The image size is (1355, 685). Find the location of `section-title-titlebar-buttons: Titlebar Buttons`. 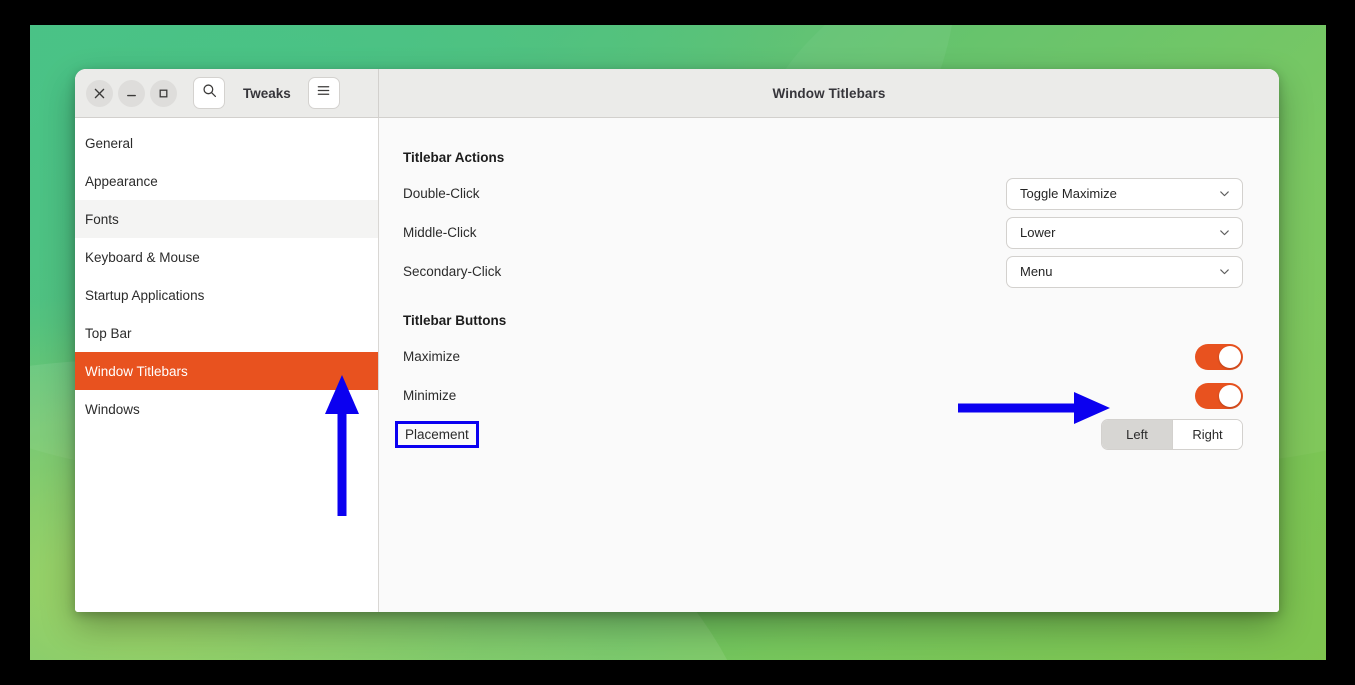

section-title-titlebar-buttons: Titlebar Buttons is located at coordinates (455, 320).